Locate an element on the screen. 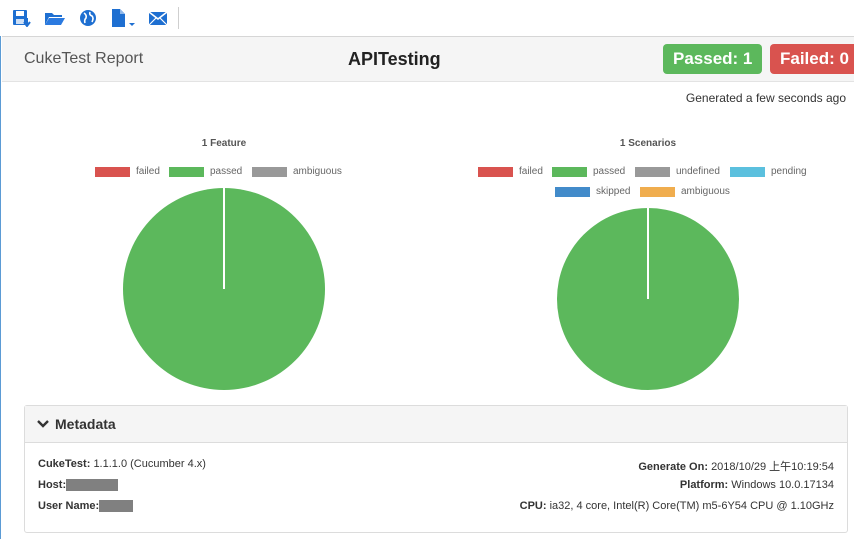 This screenshot has height=539, width=854. new-file-dropdown-icon is located at coordinates (123, 18).